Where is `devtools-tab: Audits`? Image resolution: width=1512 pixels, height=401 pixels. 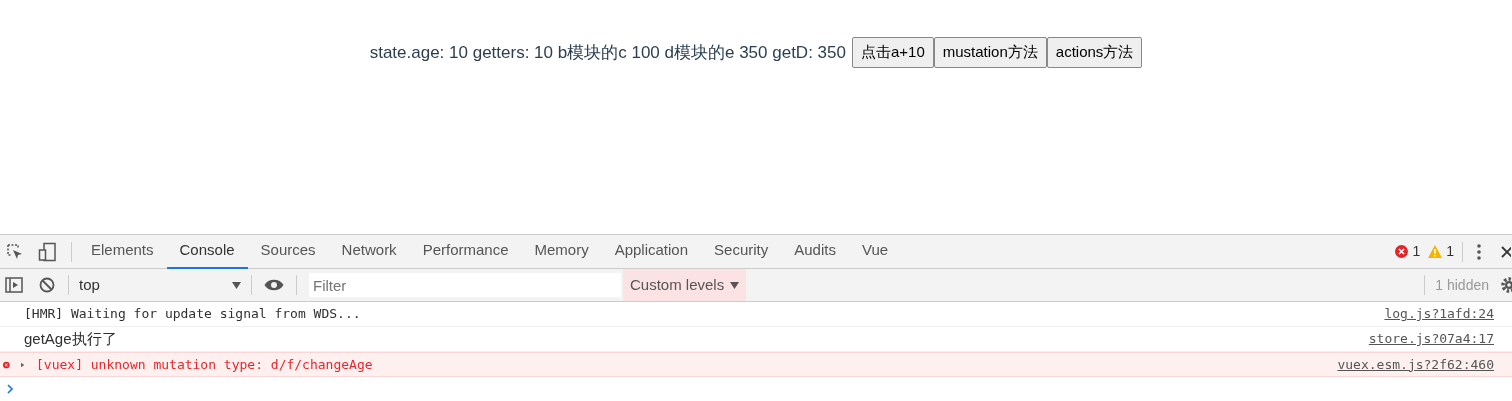
devtools-tab: Audits is located at coordinates (815, 251).